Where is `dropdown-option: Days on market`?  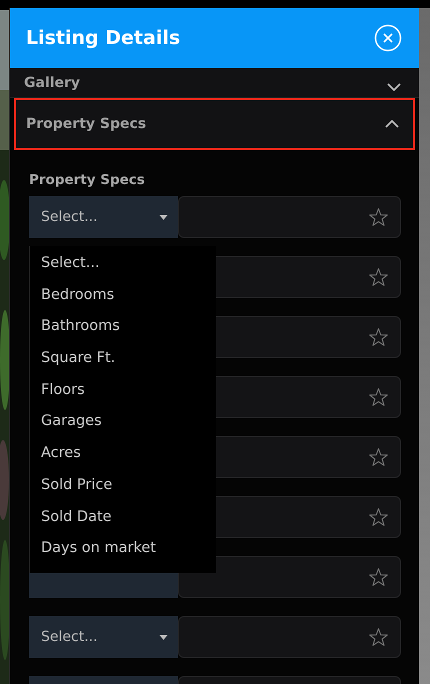
dropdown-option: Days on market is located at coordinates (123, 549).